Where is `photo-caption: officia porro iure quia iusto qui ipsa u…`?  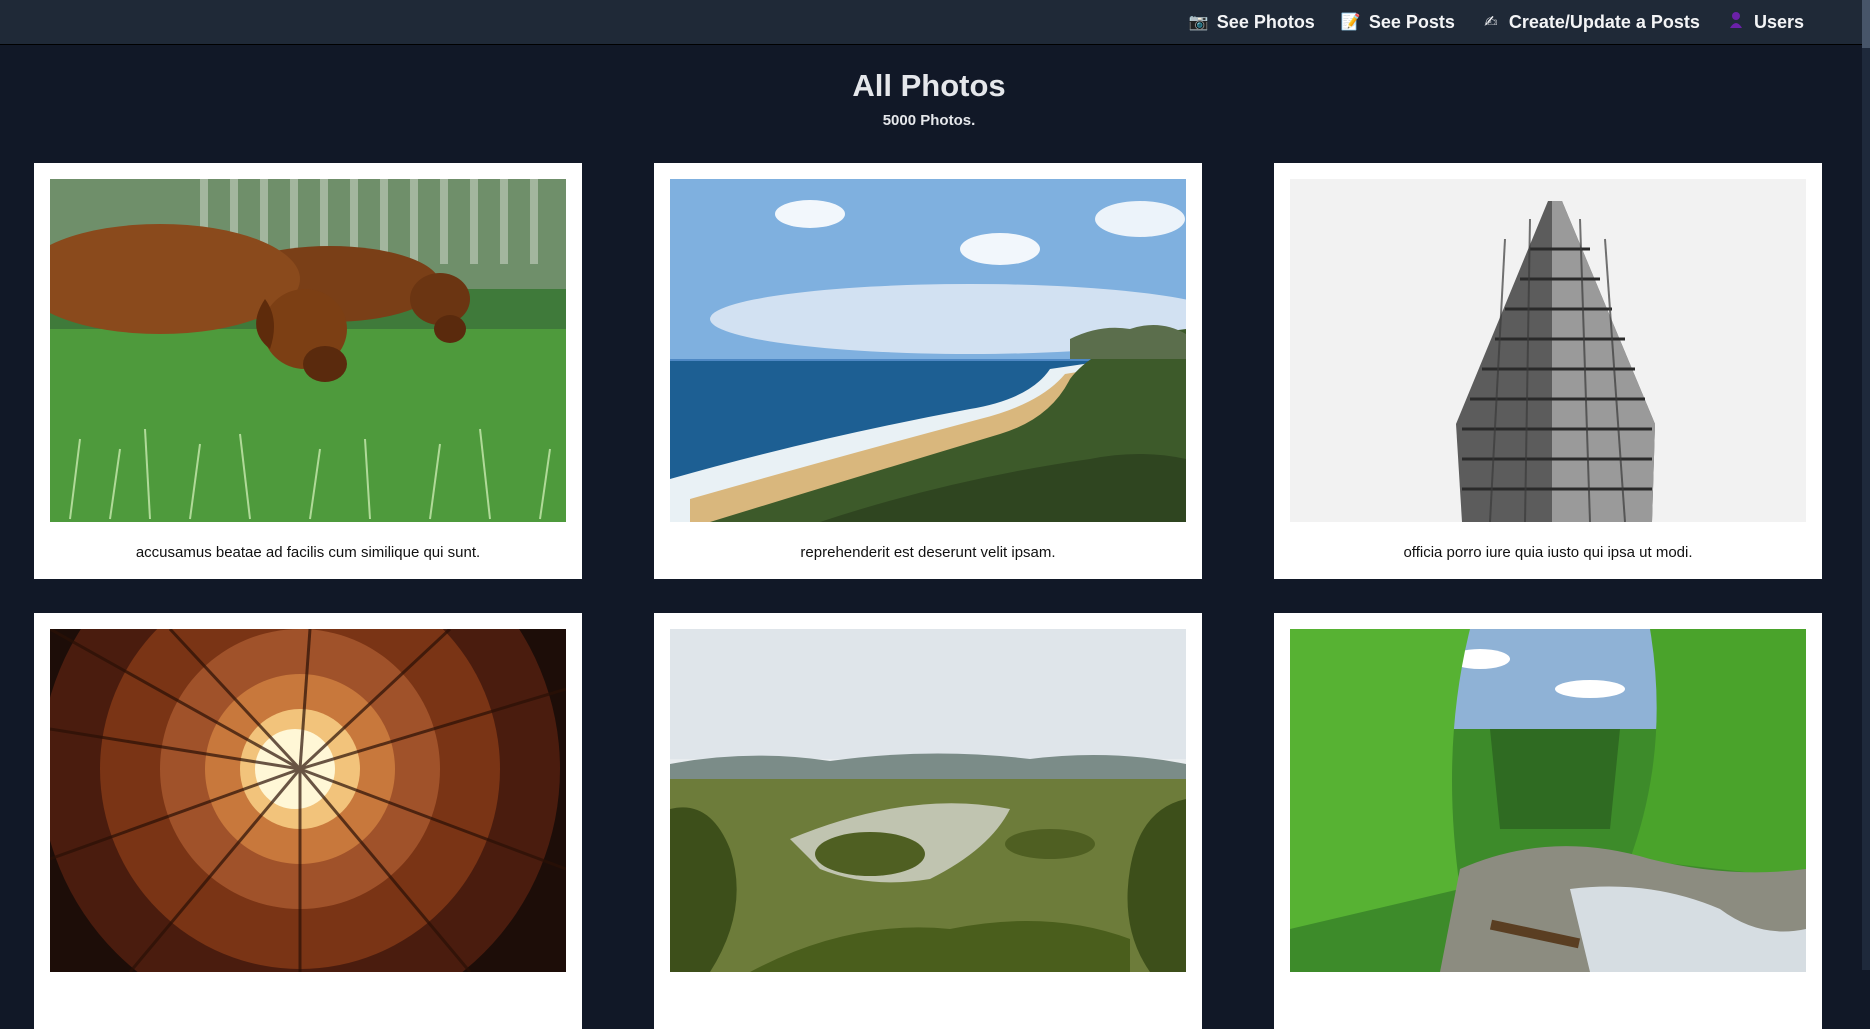 photo-caption: officia porro iure quia iusto qui ipsa u… is located at coordinates (1548, 552).